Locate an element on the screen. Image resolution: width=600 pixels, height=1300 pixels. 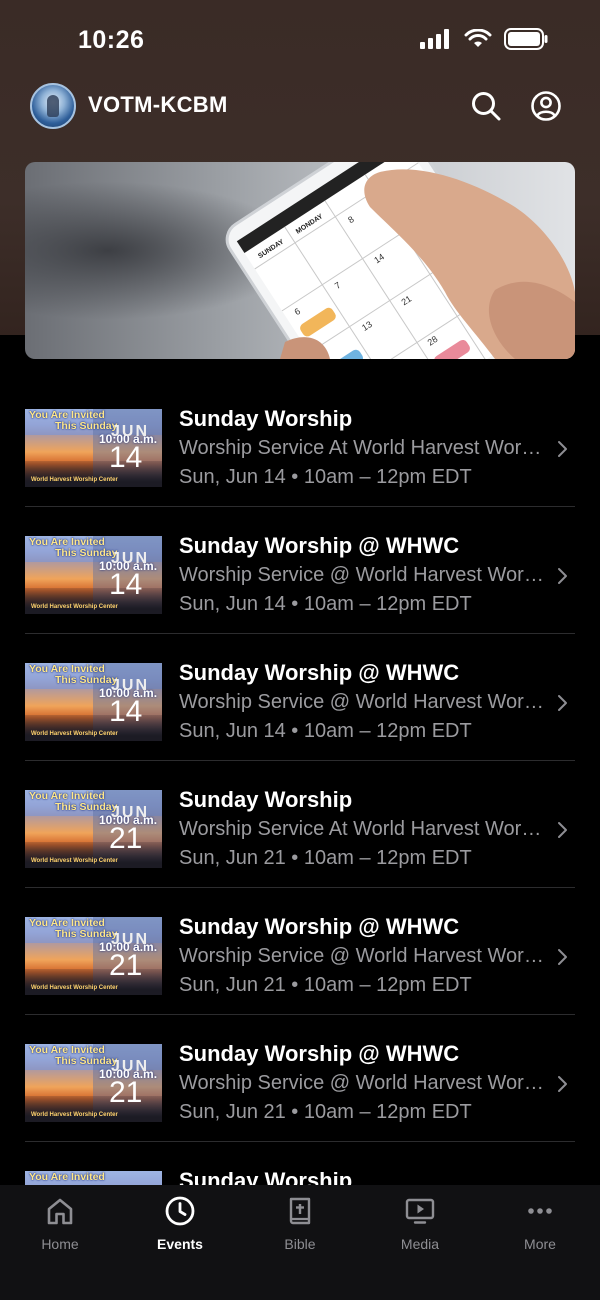
thumb-invite-text: You Are Invited is located at coordinates (67, 1177).